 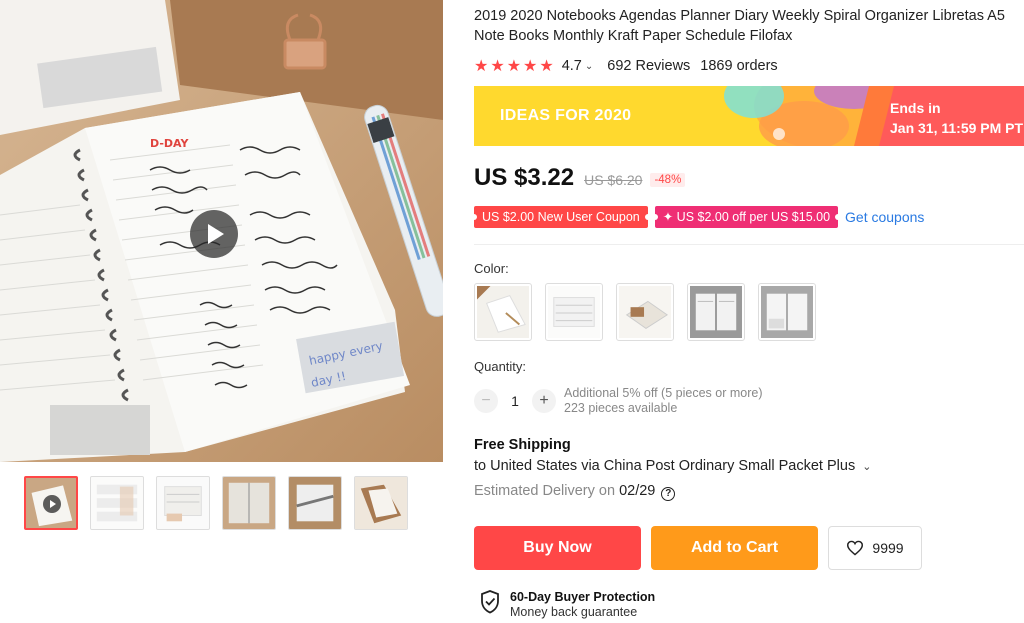 I want to click on dday-text: D-DAY, so click(x=169, y=143).